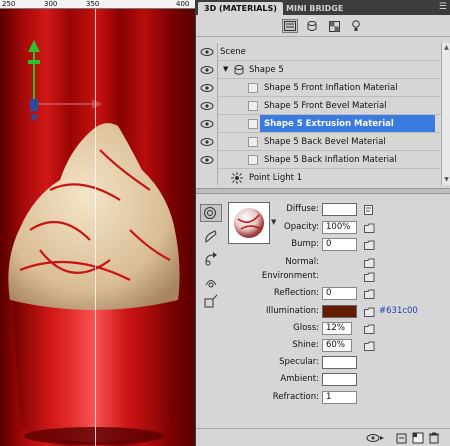 This screenshot has width=450, height=446. Describe the element at coordinates (323, 437) in the screenshot. I see `panel-bottom-bar` at that location.